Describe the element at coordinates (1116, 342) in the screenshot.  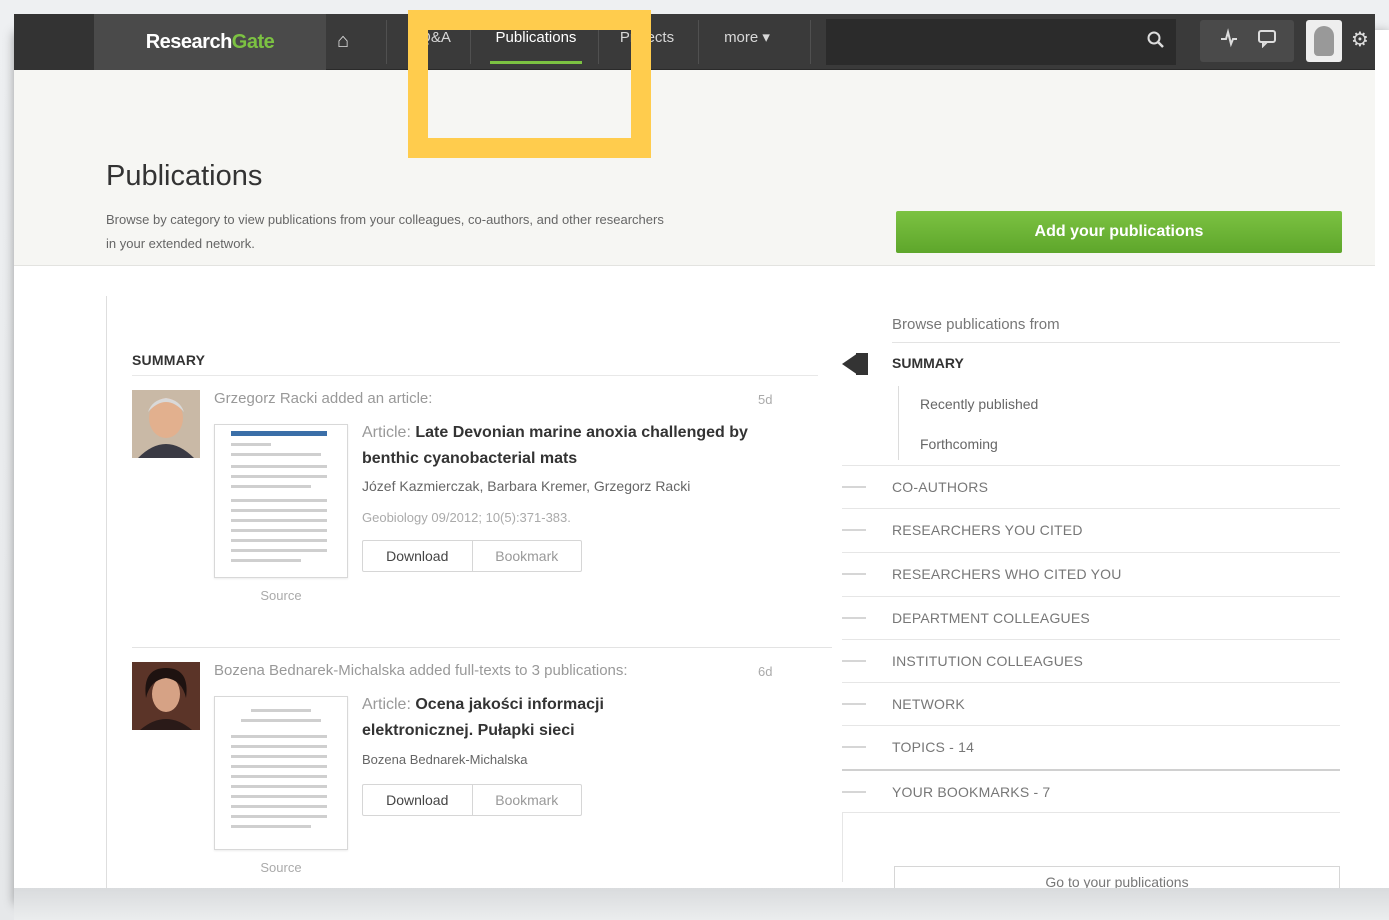
I see `sidebar-top-line` at that location.